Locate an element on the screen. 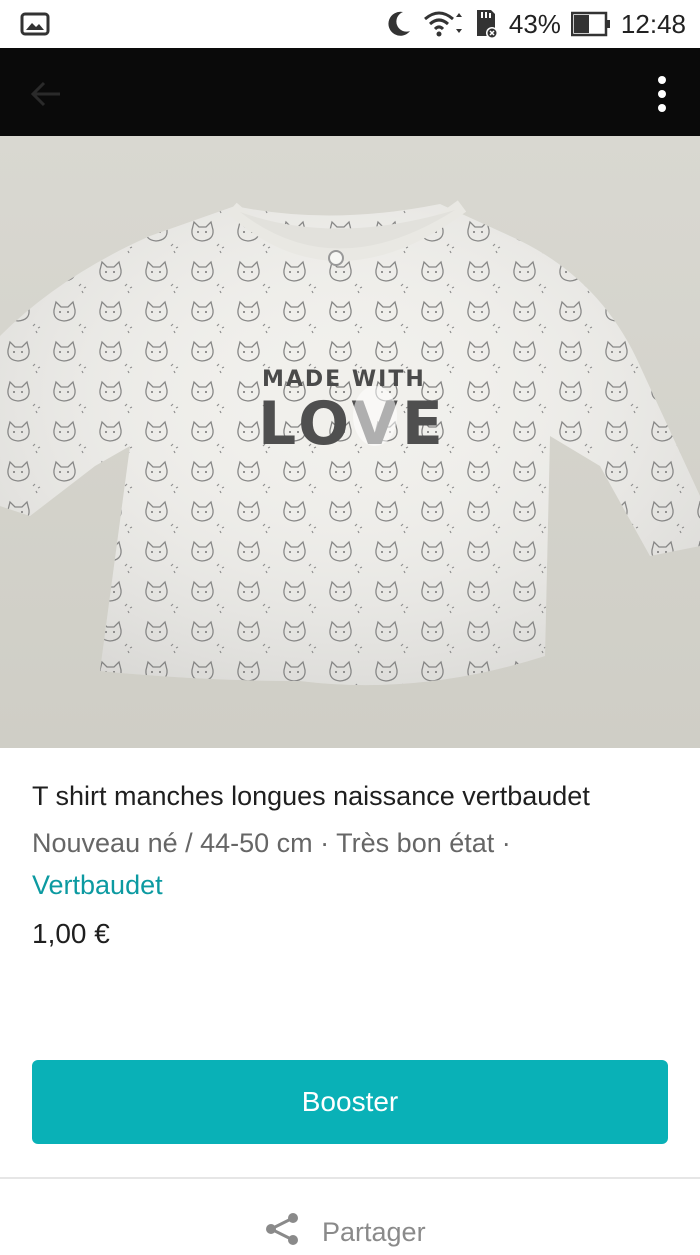 The height and width of the screenshot is (1255, 700). listing-price: 1,00 € is located at coordinates (71, 933).